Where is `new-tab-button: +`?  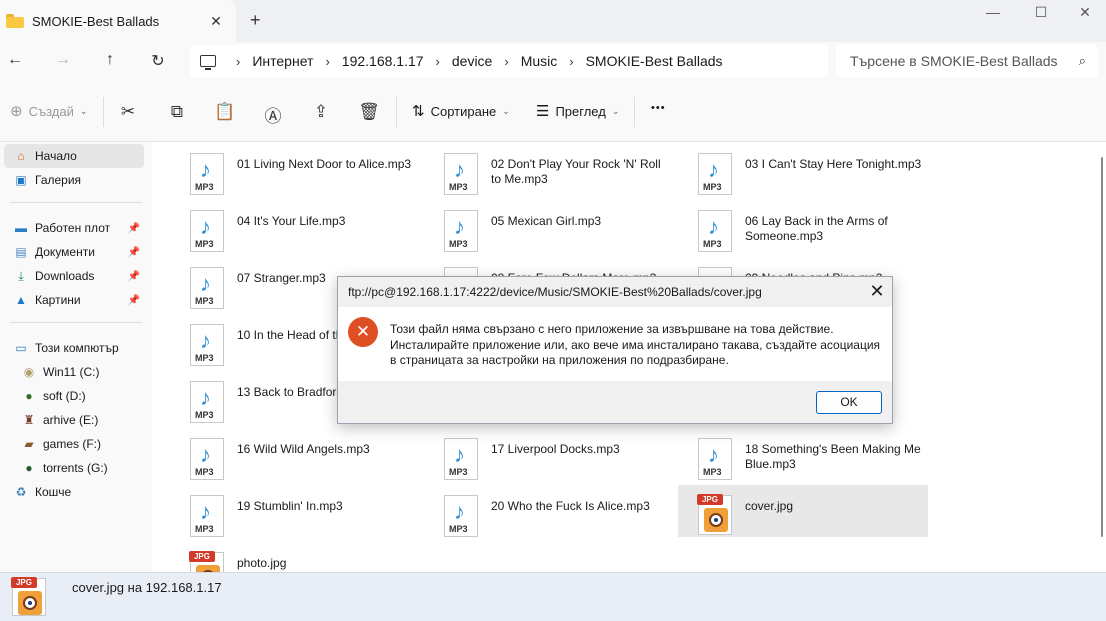
new-tab-button: + is located at coordinates (255, 20).